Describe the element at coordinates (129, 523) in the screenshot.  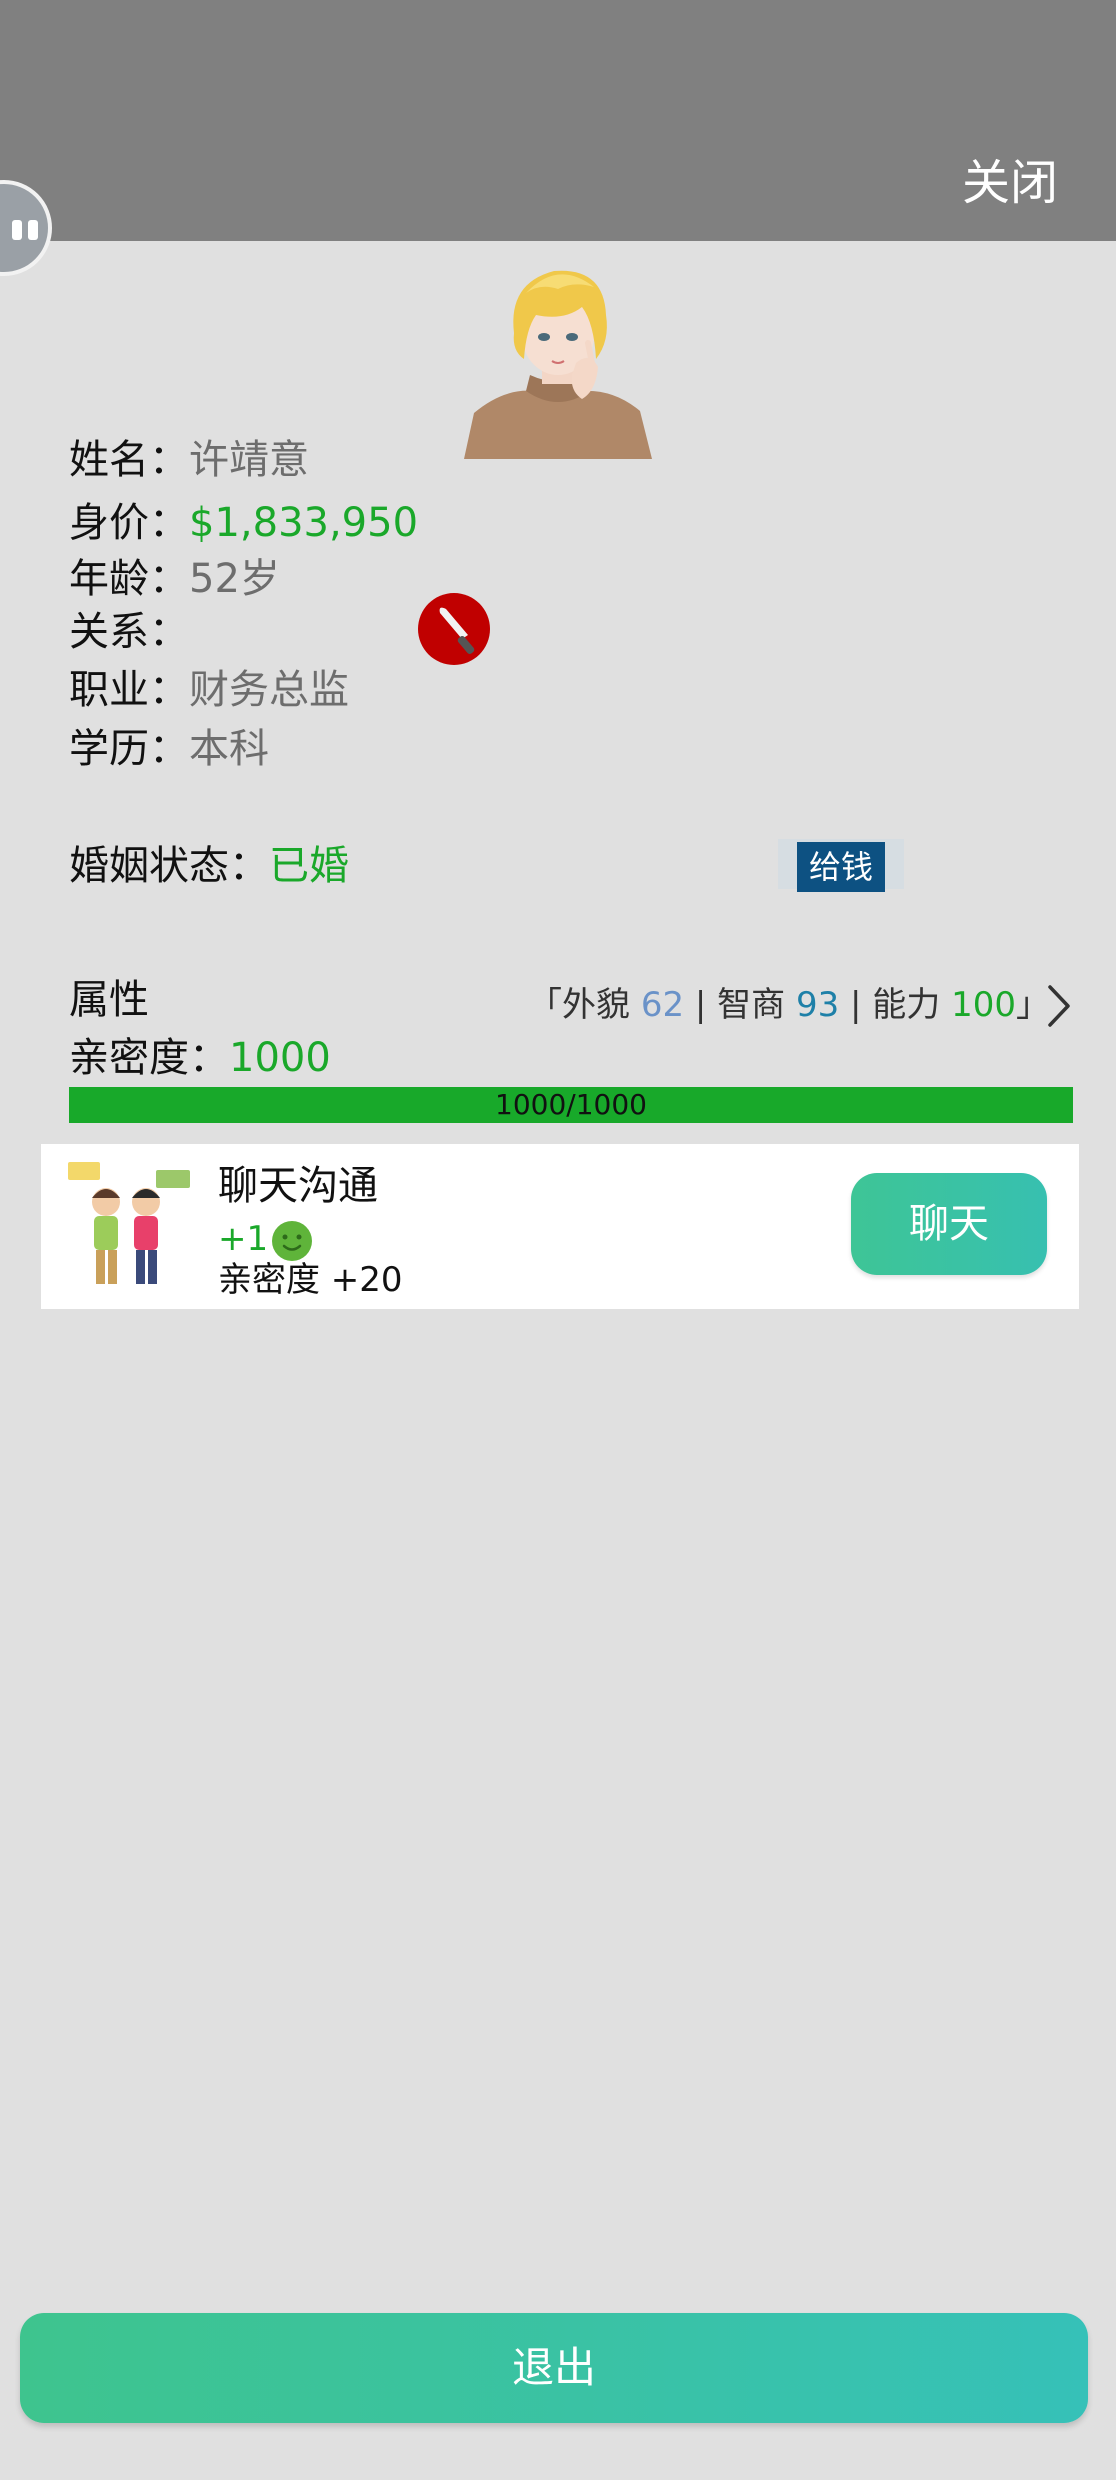
I see `worth-label: 身价：` at that location.